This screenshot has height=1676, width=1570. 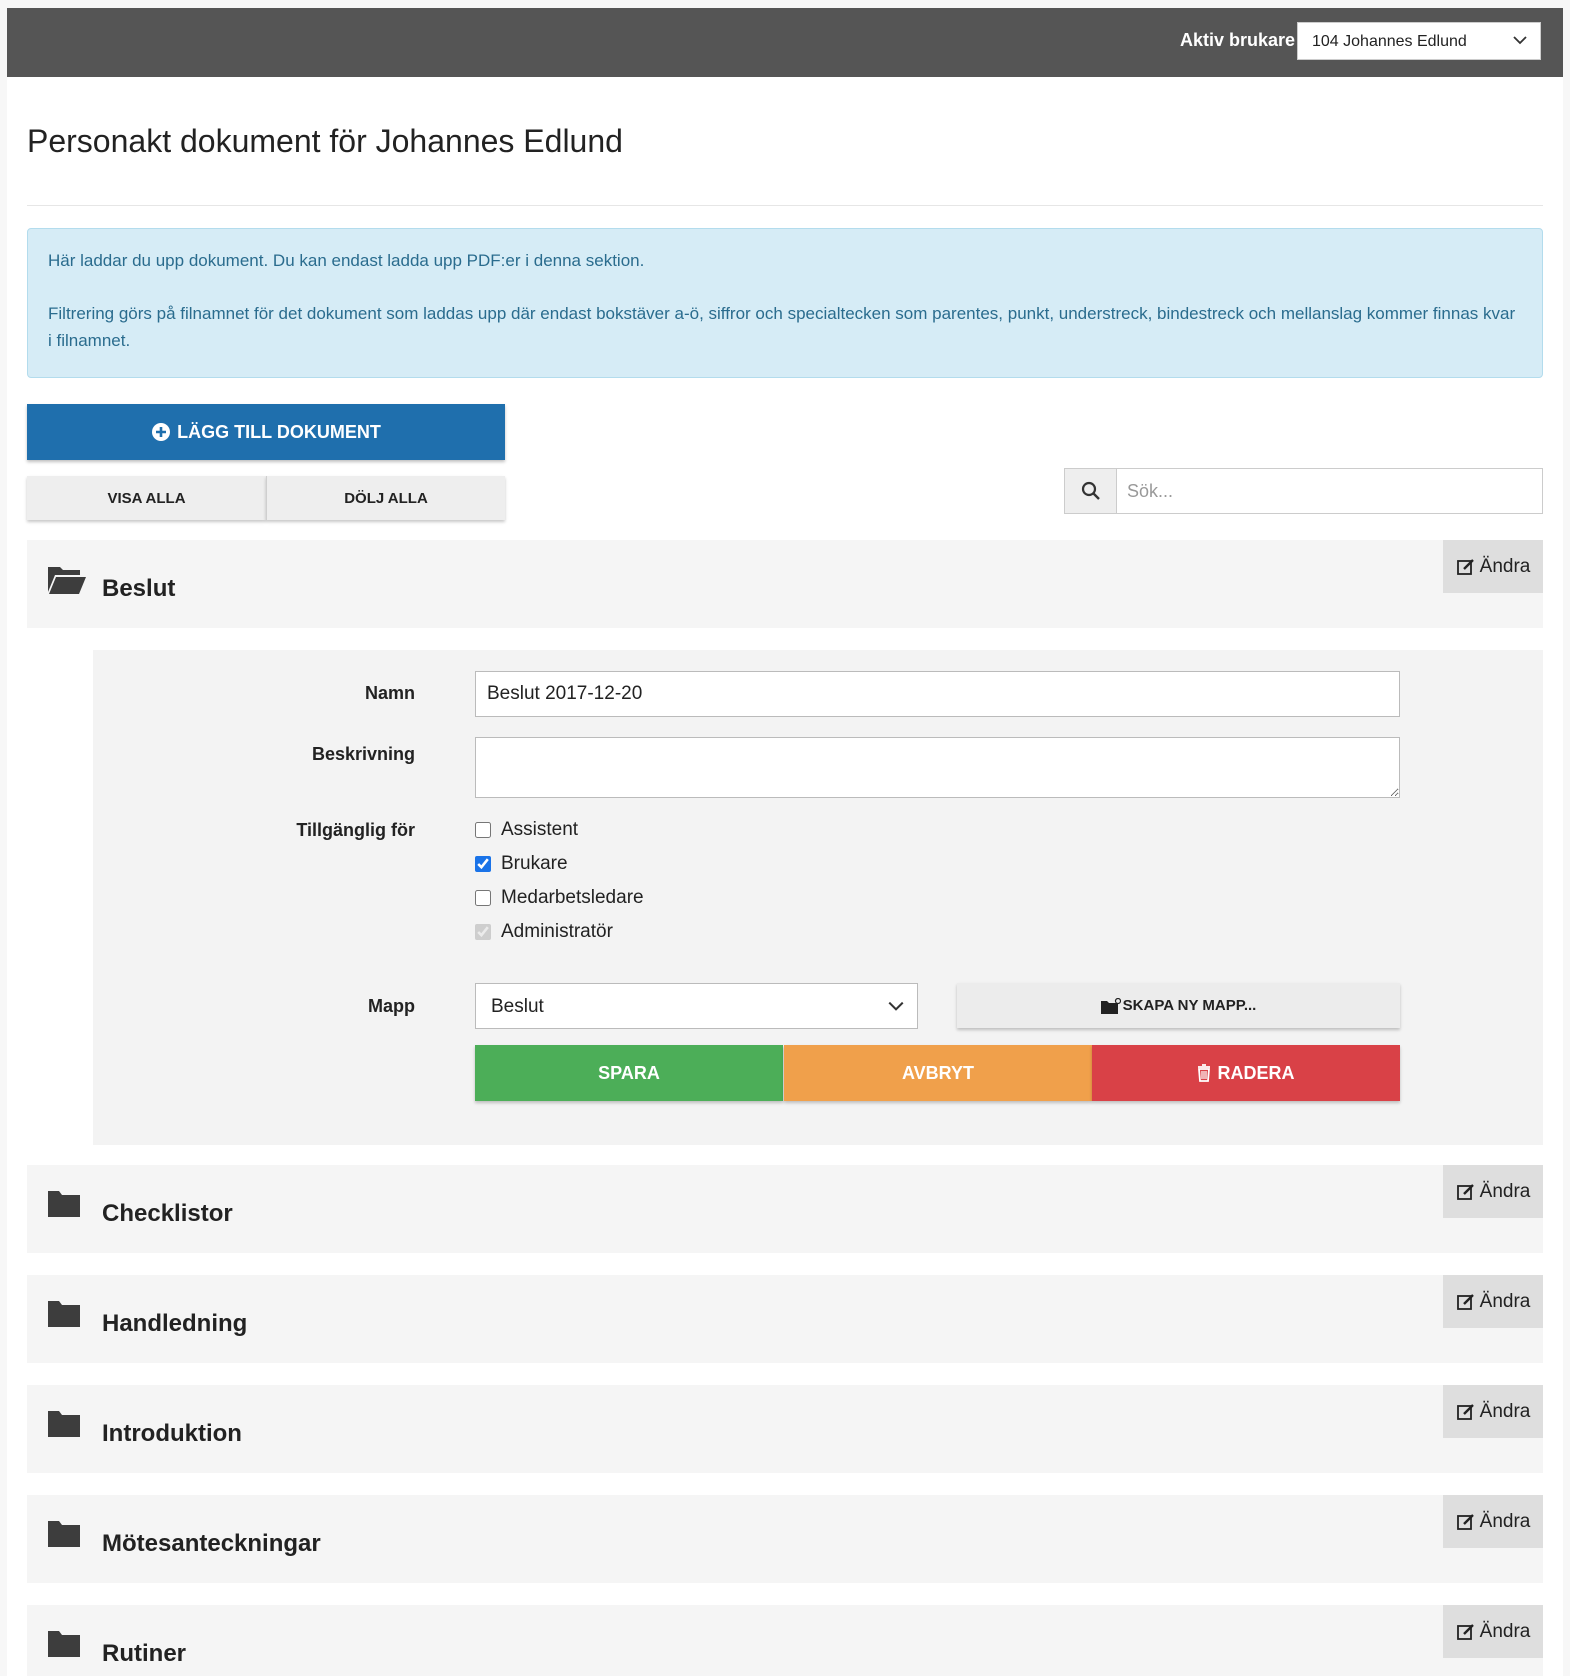 I want to click on page-title: Personakt dokument för Johannes Edlund, so click(x=325, y=141).